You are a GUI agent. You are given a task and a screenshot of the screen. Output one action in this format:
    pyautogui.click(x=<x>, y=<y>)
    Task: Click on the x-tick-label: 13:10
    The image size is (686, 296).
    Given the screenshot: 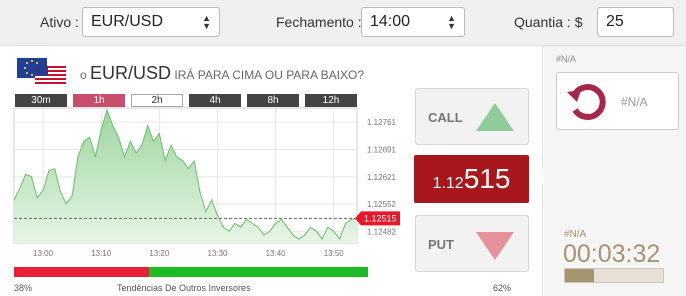 What is the action you would take?
    pyautogui.click(x=101, y=253)
    